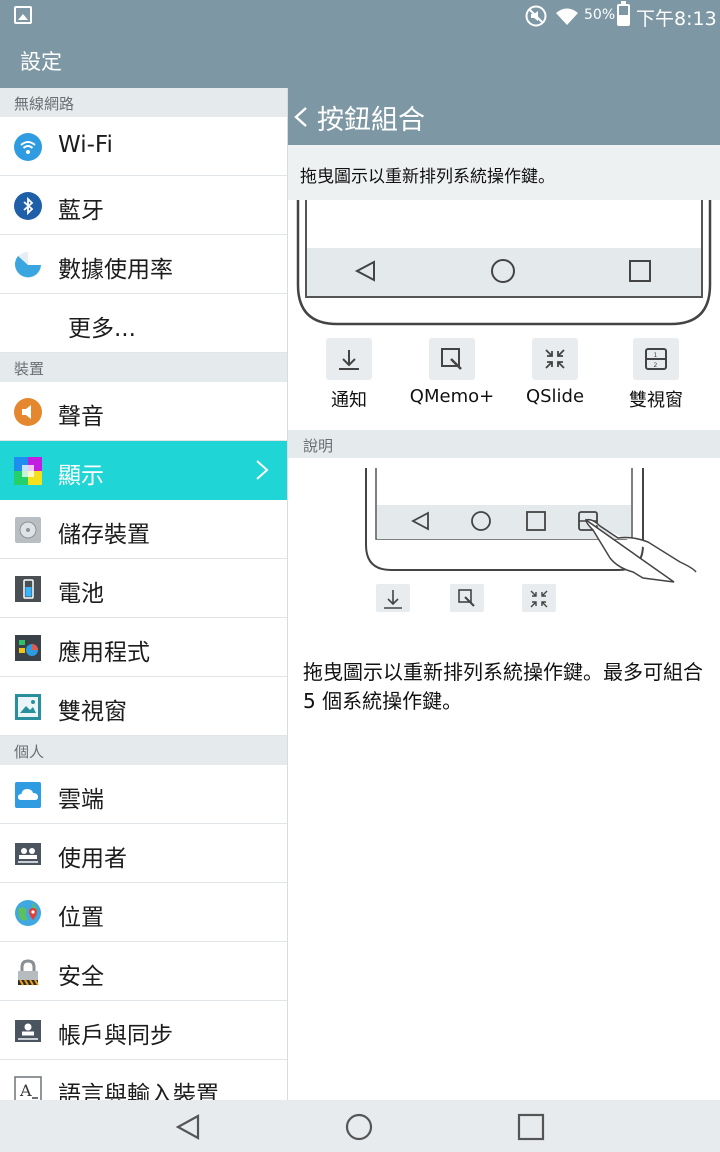  I want to click on settings-item-account-sync: 帳戶與同步, so click(143, 1030).